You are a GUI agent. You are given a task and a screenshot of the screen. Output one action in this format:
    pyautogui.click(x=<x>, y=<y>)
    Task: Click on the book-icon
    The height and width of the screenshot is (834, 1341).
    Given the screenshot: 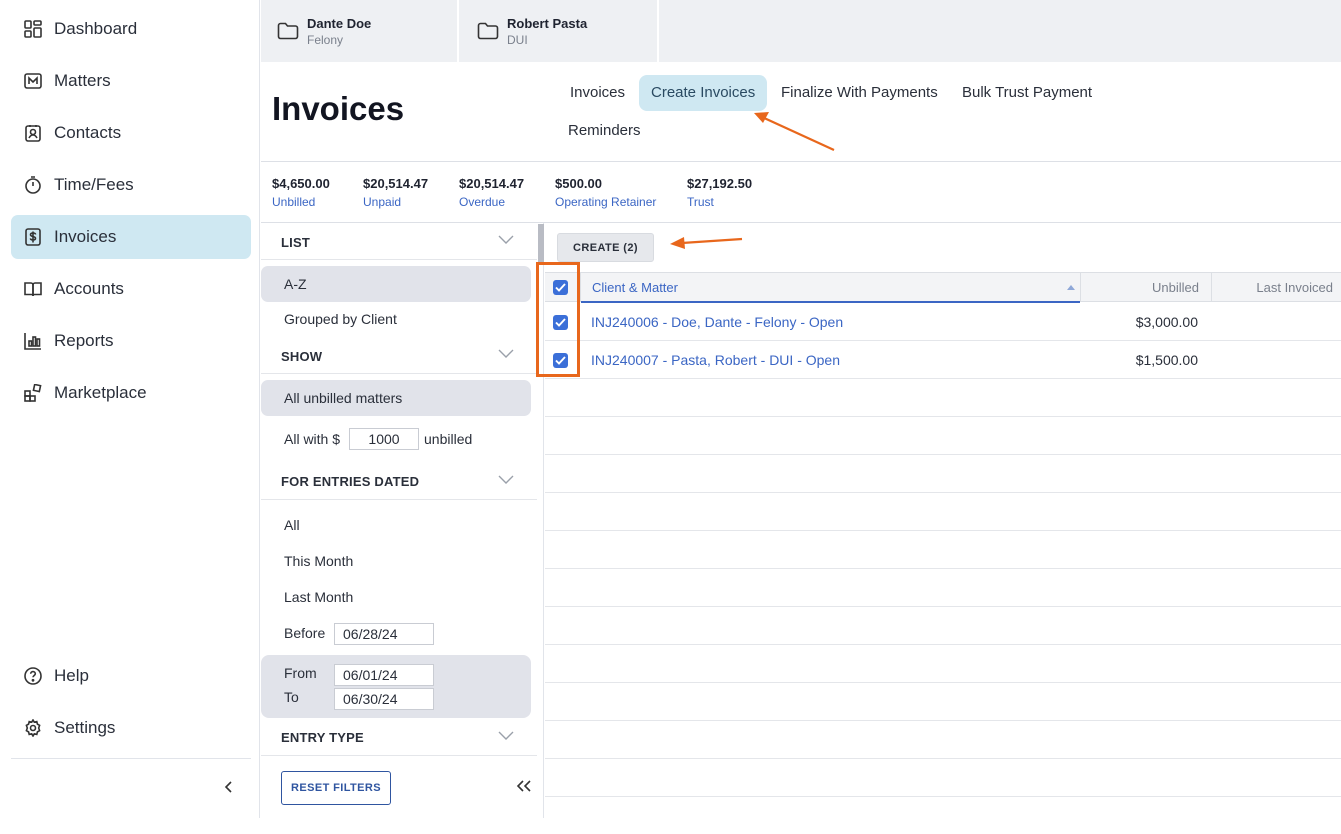 What is the action you would take?
    pyautogui.click(x=33, y=289)
    